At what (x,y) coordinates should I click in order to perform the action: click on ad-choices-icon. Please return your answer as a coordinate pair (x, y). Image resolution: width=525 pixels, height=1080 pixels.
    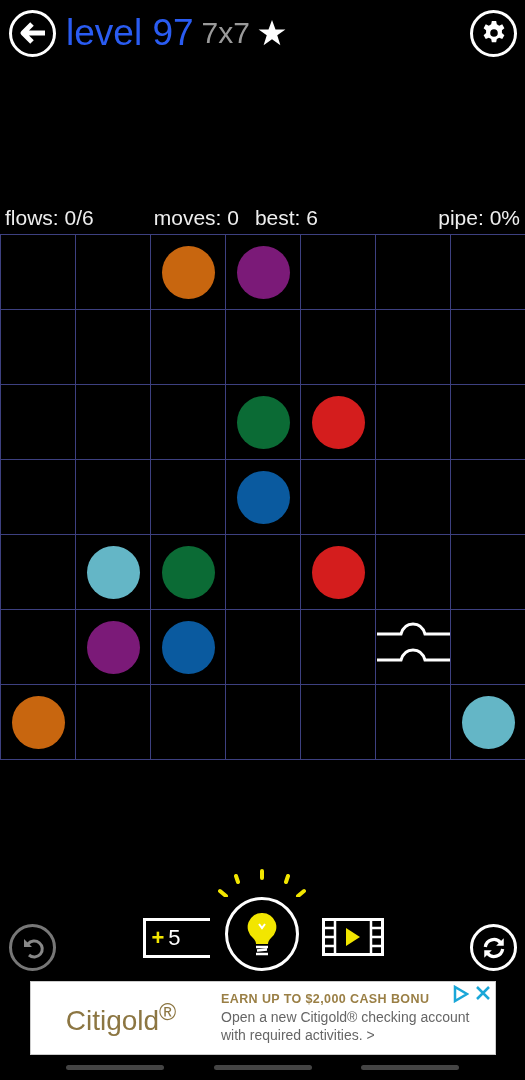
    Looking at the image, I should click on (461, 994).